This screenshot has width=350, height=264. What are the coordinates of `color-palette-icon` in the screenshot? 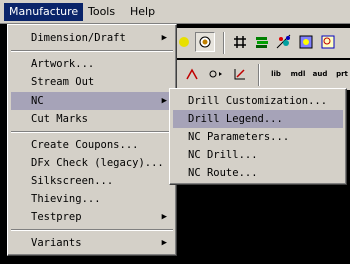 It's located at (284, 42).